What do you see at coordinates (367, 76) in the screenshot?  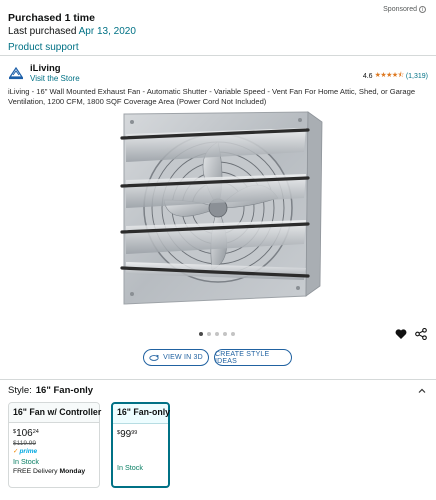 I see `rating-value: 4.6` at bounding box center [367, 76].